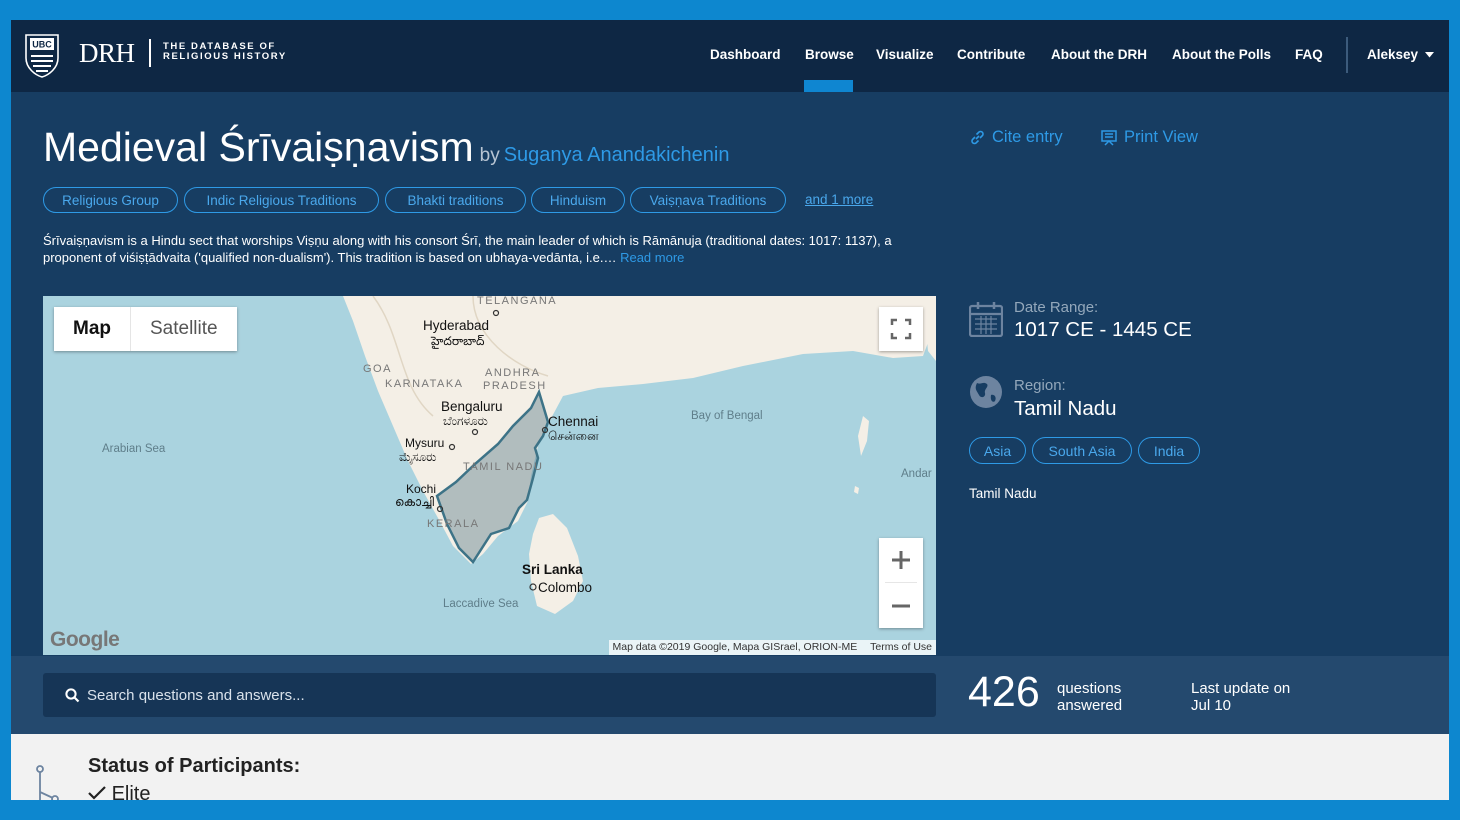 The width and height of the screenshot is (1460, 820). What do you see at coordinates (42, 56) in the screenshot?
I see `ubc-crest-icon: UBC` at bounding box center [42, 56].